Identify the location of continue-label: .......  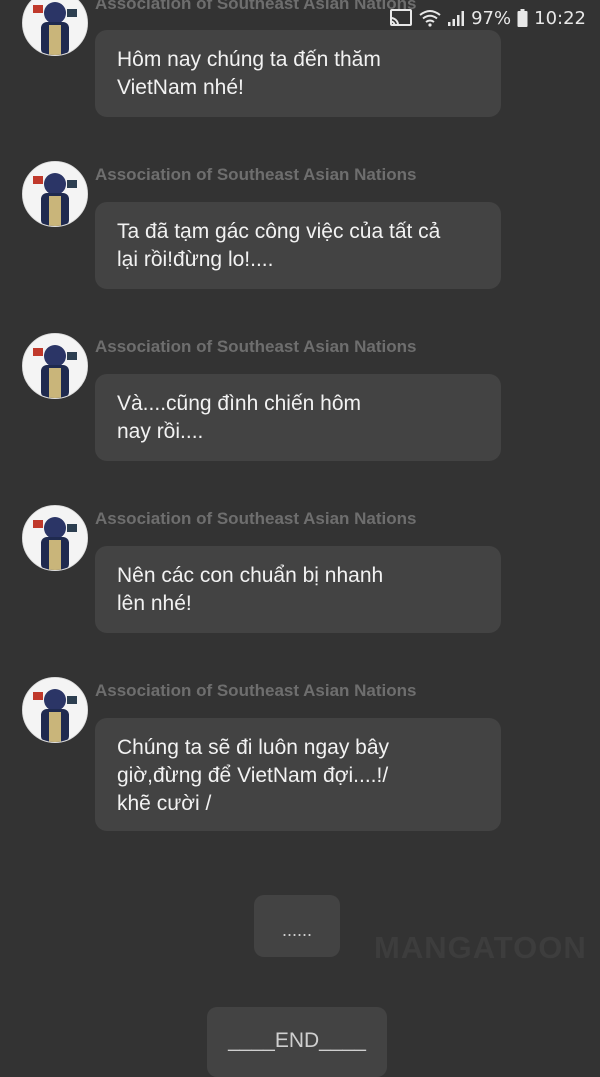
(296, 929).